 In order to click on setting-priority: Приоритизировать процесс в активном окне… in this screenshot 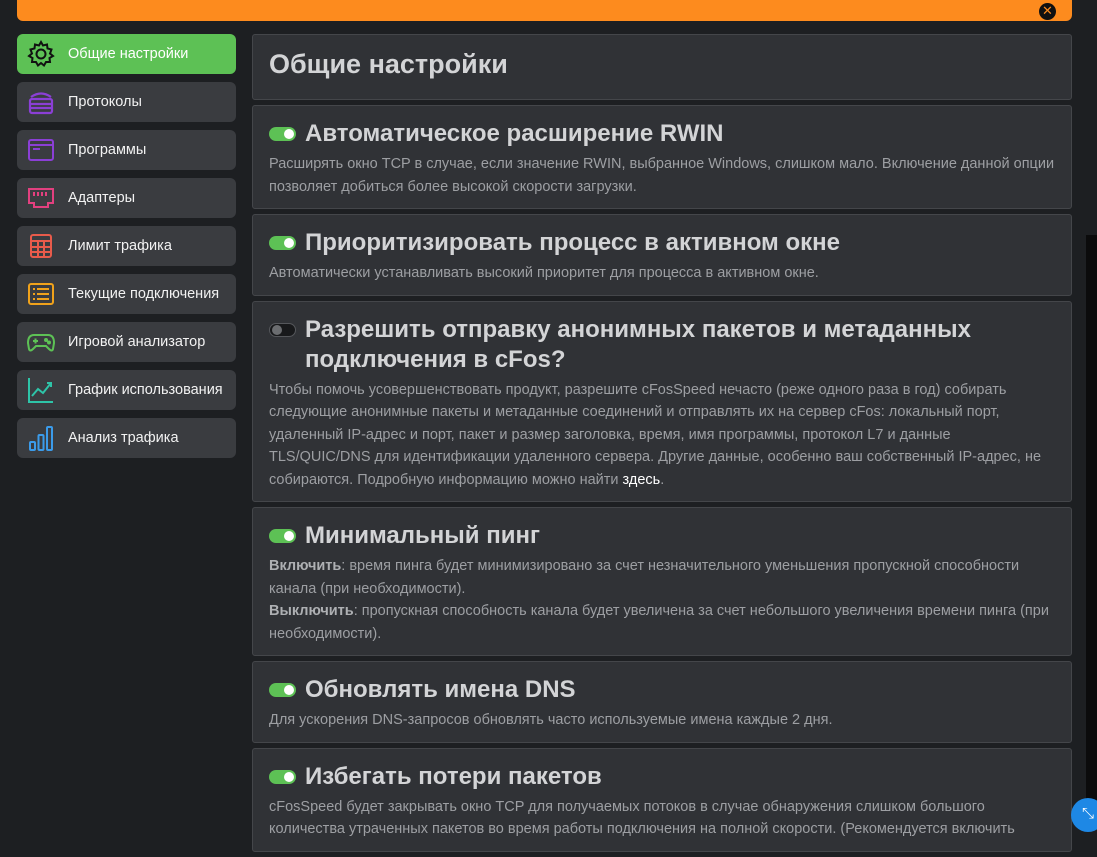, I will do `click(662, 255)`.